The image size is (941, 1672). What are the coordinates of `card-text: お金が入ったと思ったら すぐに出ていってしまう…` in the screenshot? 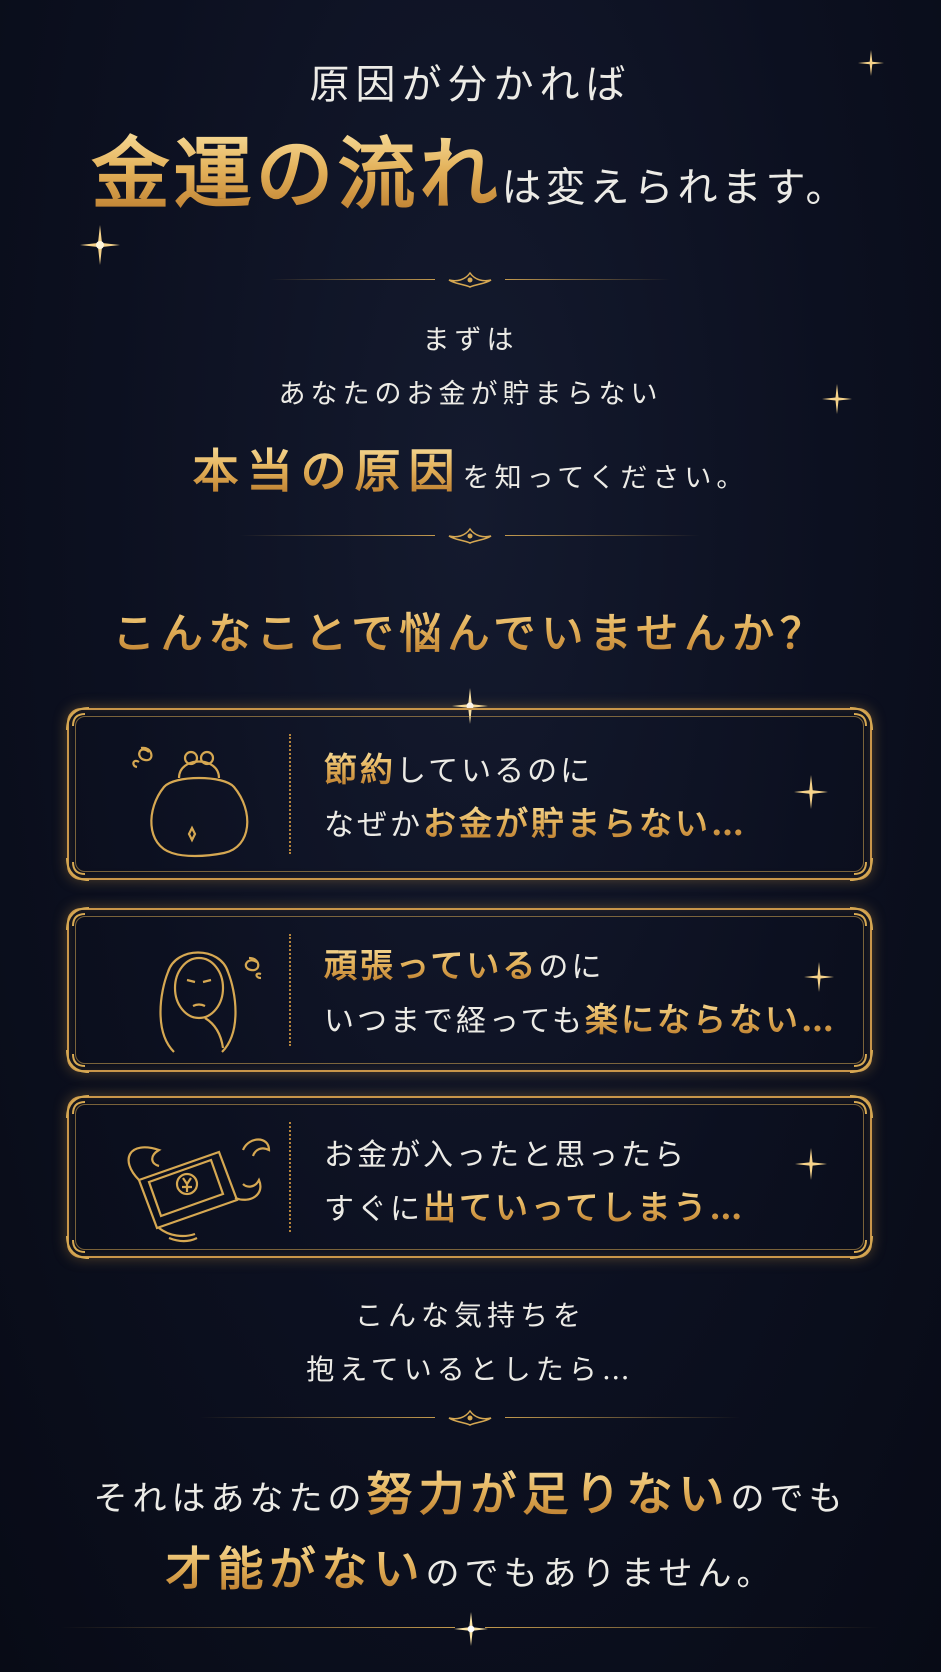 It's located at (587, 1182).